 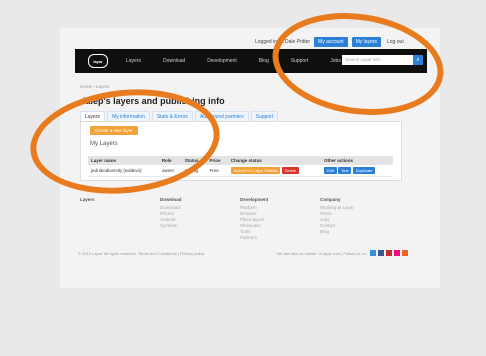 I want to click on nav-item-blog: Blog, so click(x=264, y=61).